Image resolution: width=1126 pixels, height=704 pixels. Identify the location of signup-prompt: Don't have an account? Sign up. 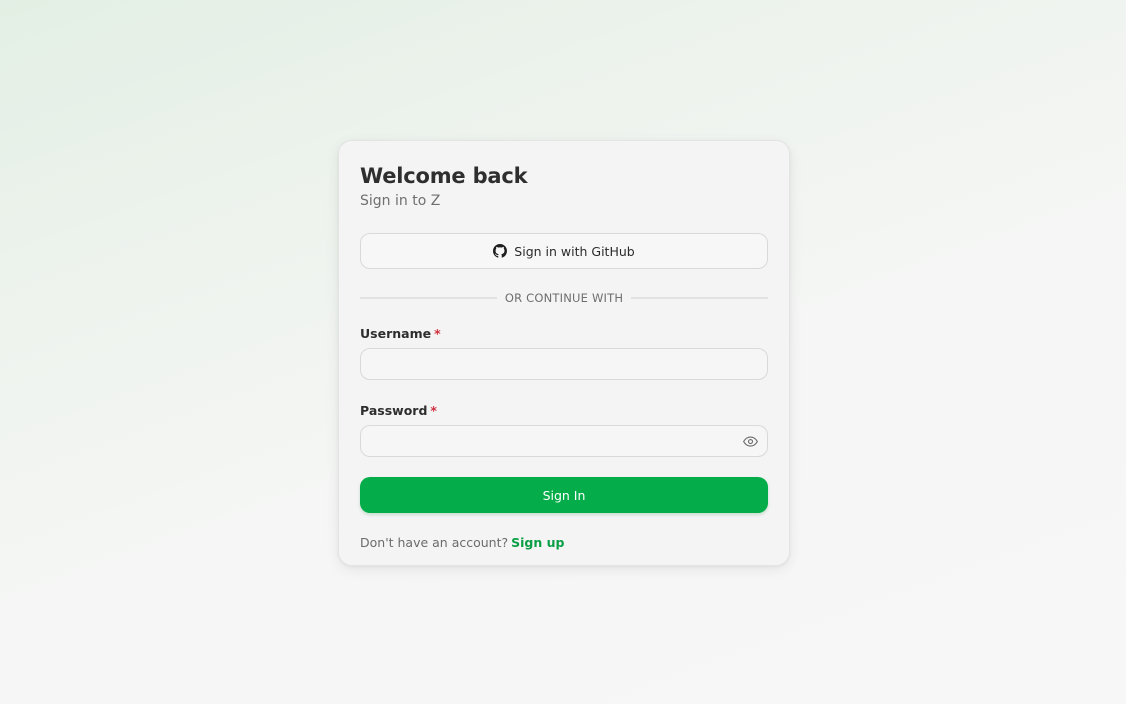
(564, 543).